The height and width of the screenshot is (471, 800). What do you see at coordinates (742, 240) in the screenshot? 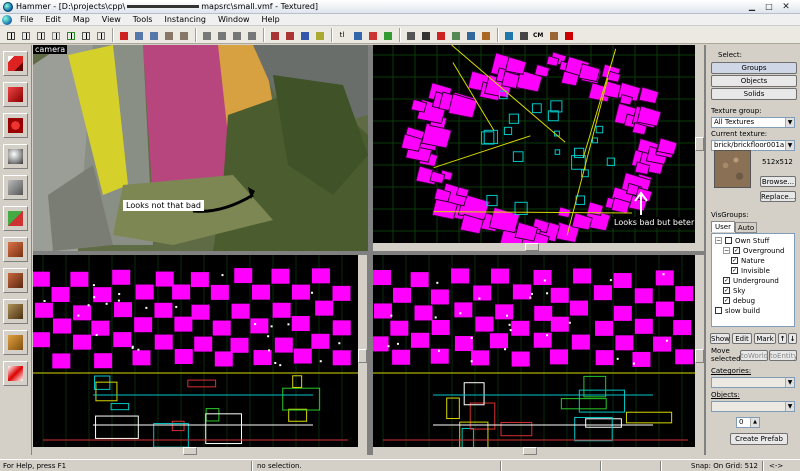
I see `visgroup-item: − Own Stuff` at bounding box center [742, 240].